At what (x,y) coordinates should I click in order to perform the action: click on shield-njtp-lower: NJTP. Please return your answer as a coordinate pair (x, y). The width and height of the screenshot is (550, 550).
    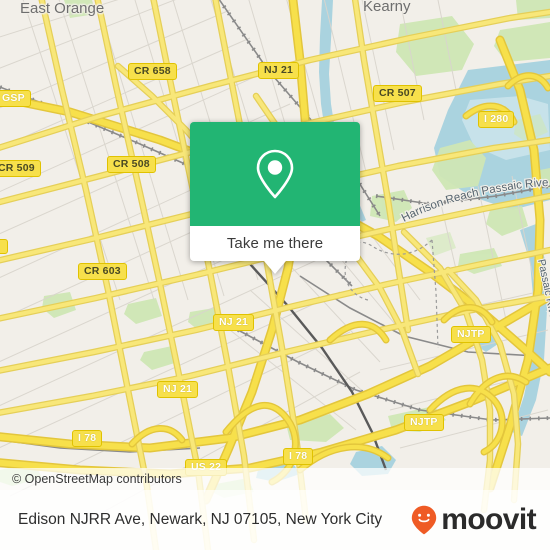
    Looking at the image, I should click on (424, 422).